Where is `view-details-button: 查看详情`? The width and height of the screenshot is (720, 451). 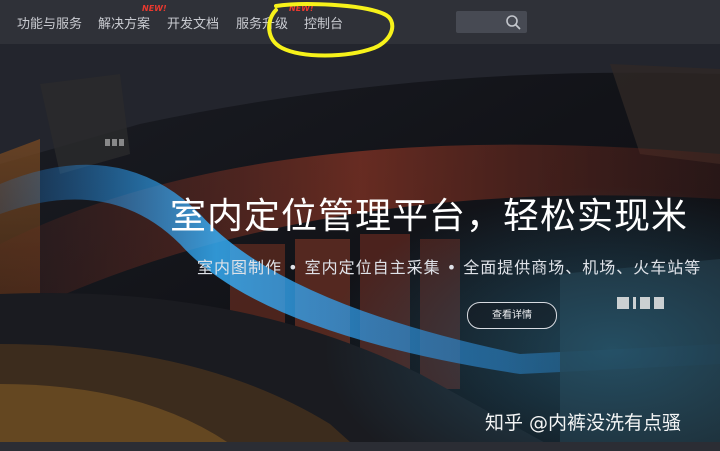
view-details-button: 查看详情 is located at coordinates (512, 315).